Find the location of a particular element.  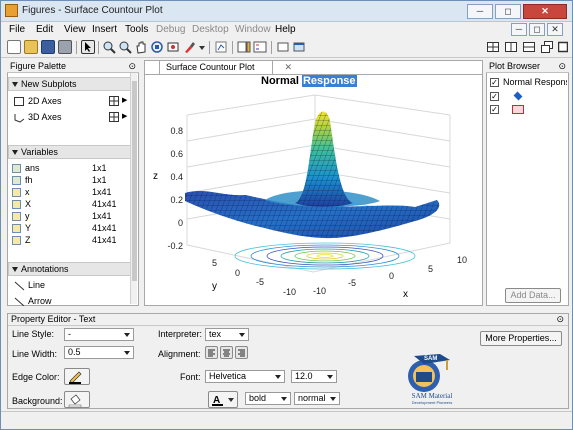

menu-desktop: Desktop is located at coordinates (210, 29).